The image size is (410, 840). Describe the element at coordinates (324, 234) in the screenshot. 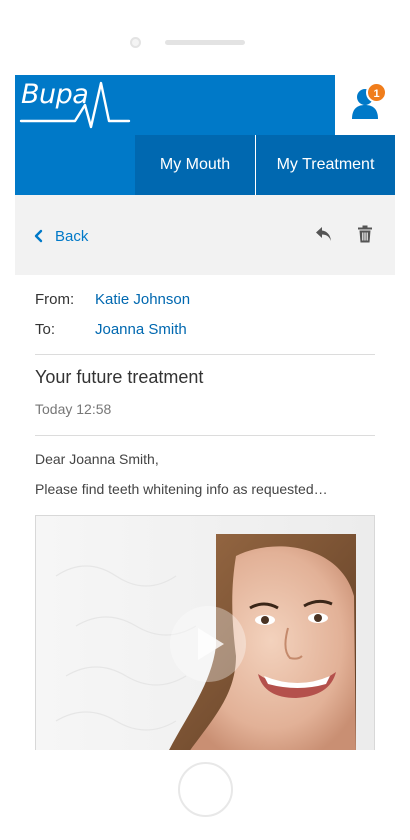

I see `reply-icon` at that location.